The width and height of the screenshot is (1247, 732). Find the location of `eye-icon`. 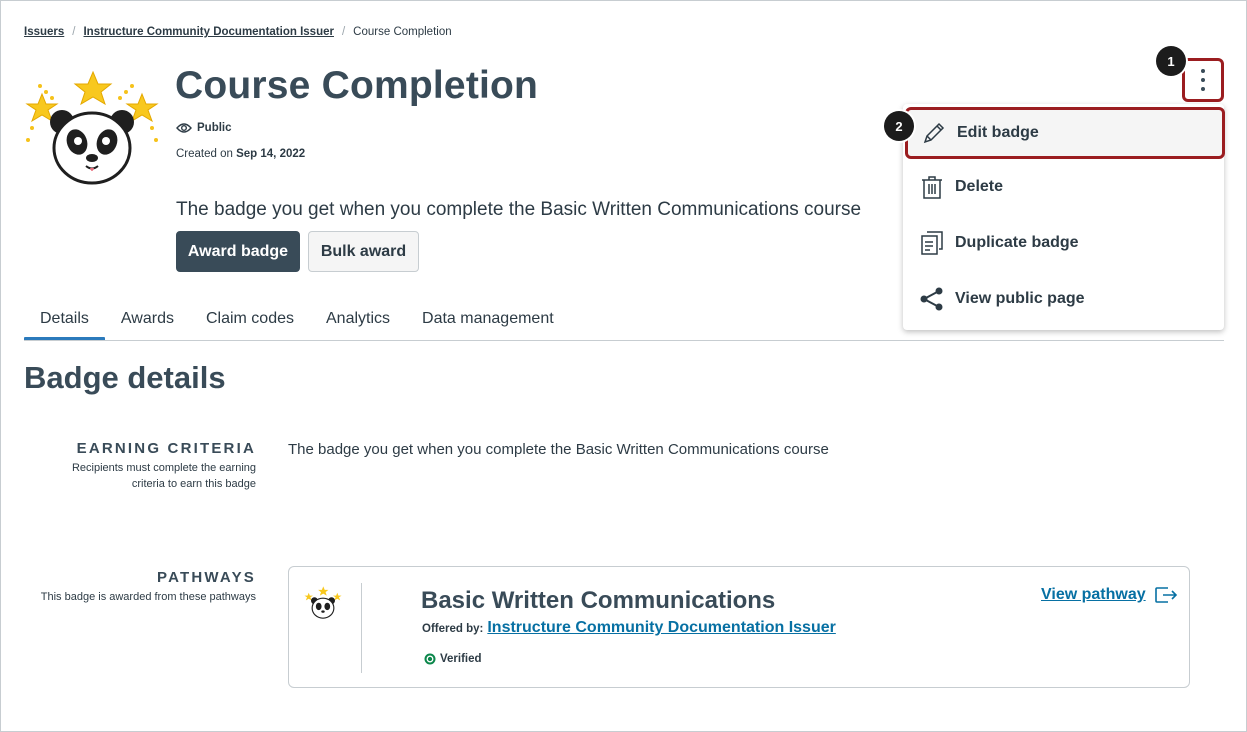

eye-icon is located at coordinates (184, 128).